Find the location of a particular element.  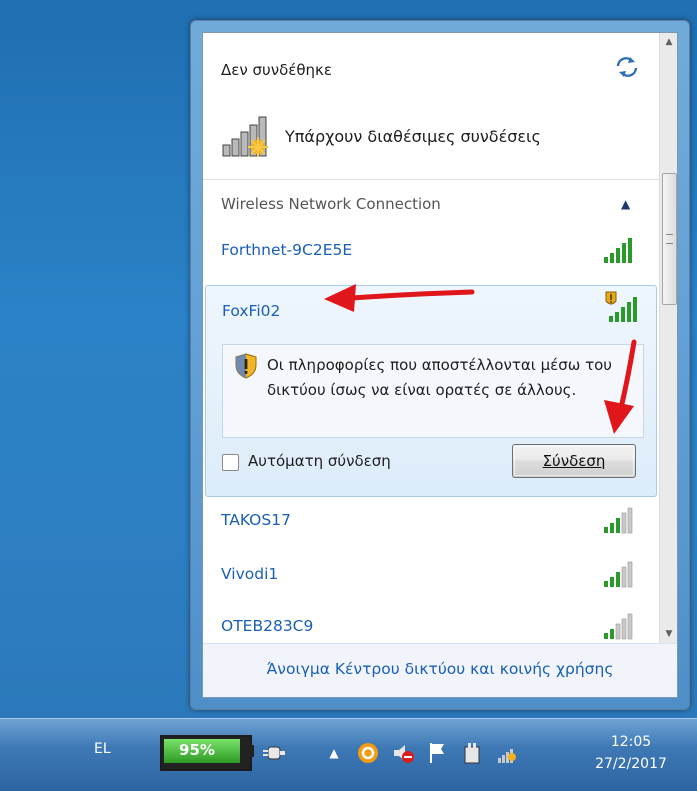

language-indicator: EL is located at coordinates (102, 749).